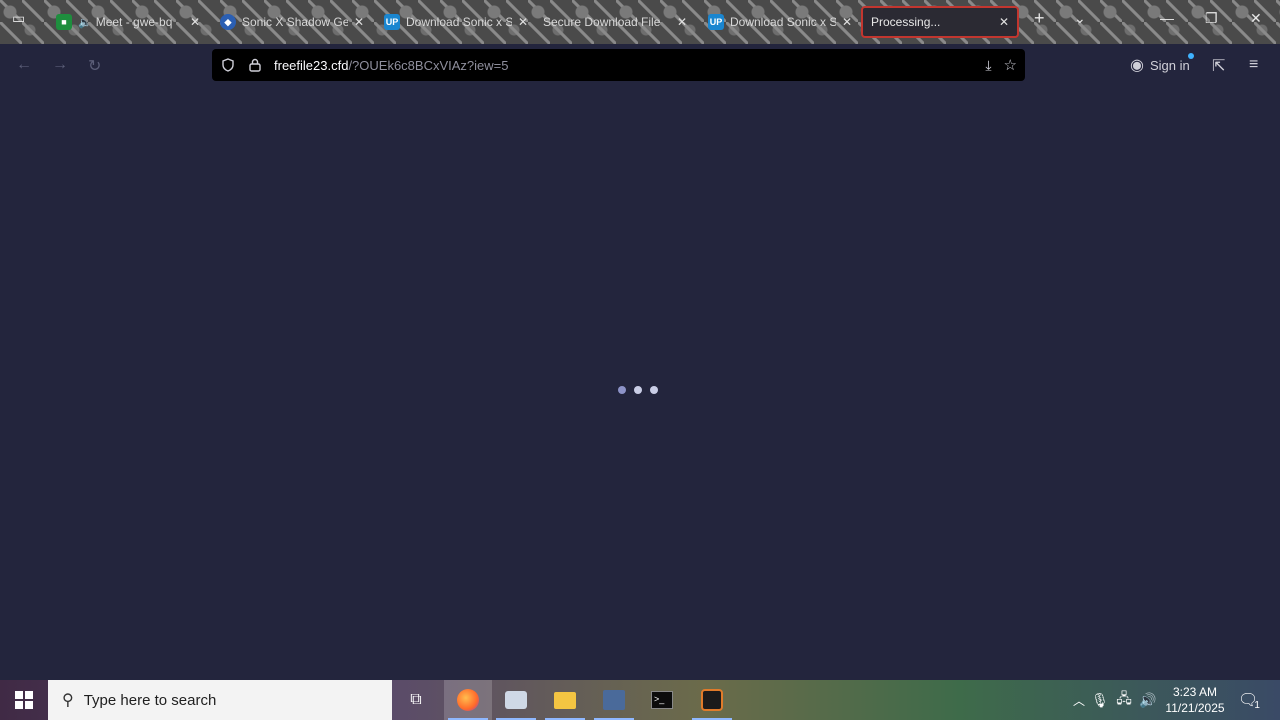 The height and width of the screenshot is (720, 1280). Describe the element at coordinates (1195, 708) in the screenshot. I see `clock-date: 11/21/2025` at that location.